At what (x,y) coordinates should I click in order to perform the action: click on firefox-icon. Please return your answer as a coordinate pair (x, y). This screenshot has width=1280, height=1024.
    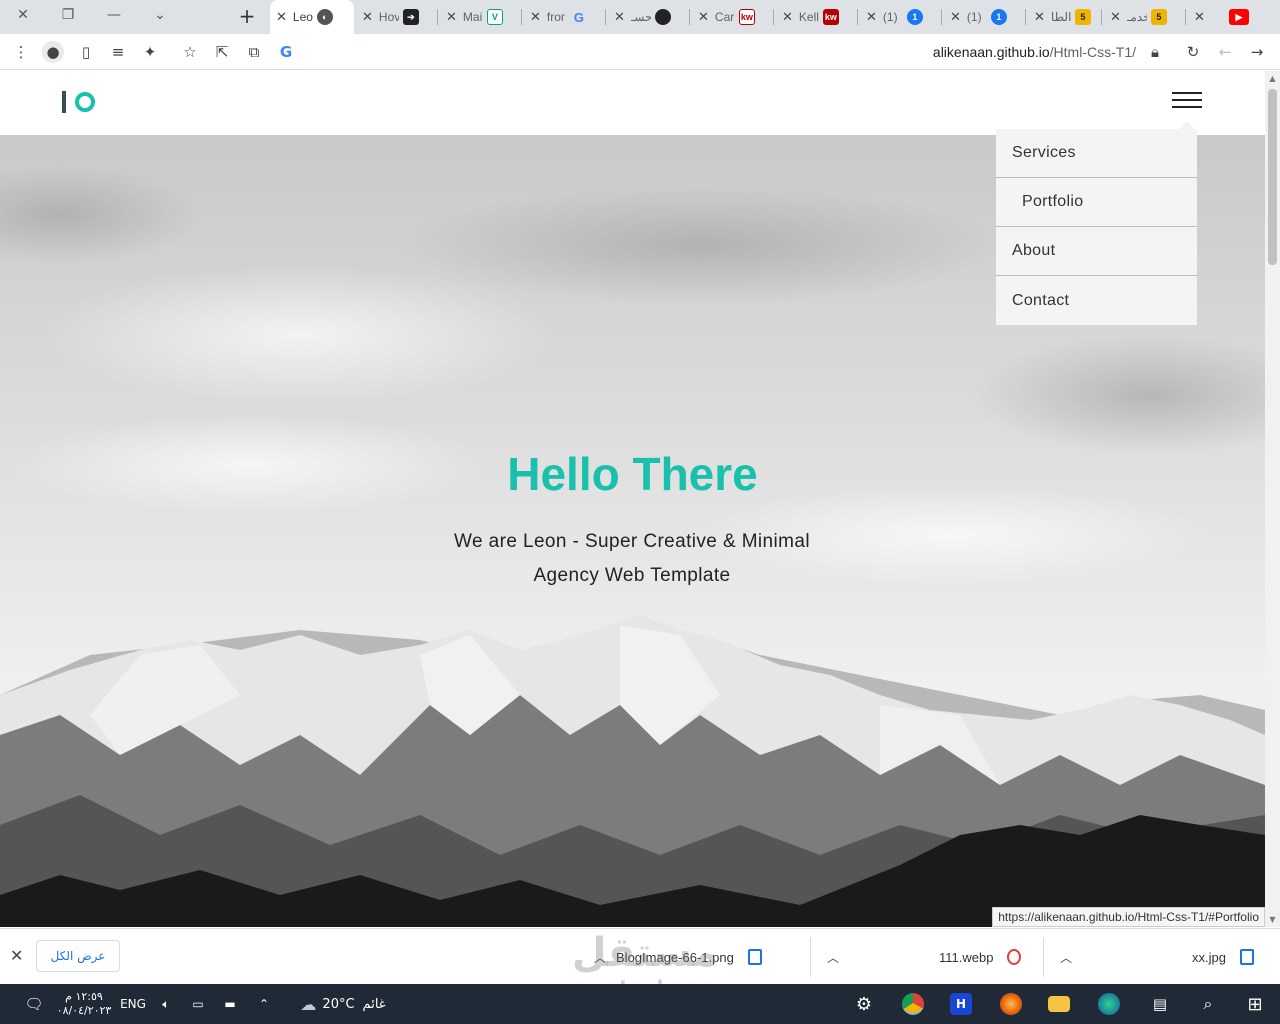
    Looking at the image, I should click on (1011, 1004).